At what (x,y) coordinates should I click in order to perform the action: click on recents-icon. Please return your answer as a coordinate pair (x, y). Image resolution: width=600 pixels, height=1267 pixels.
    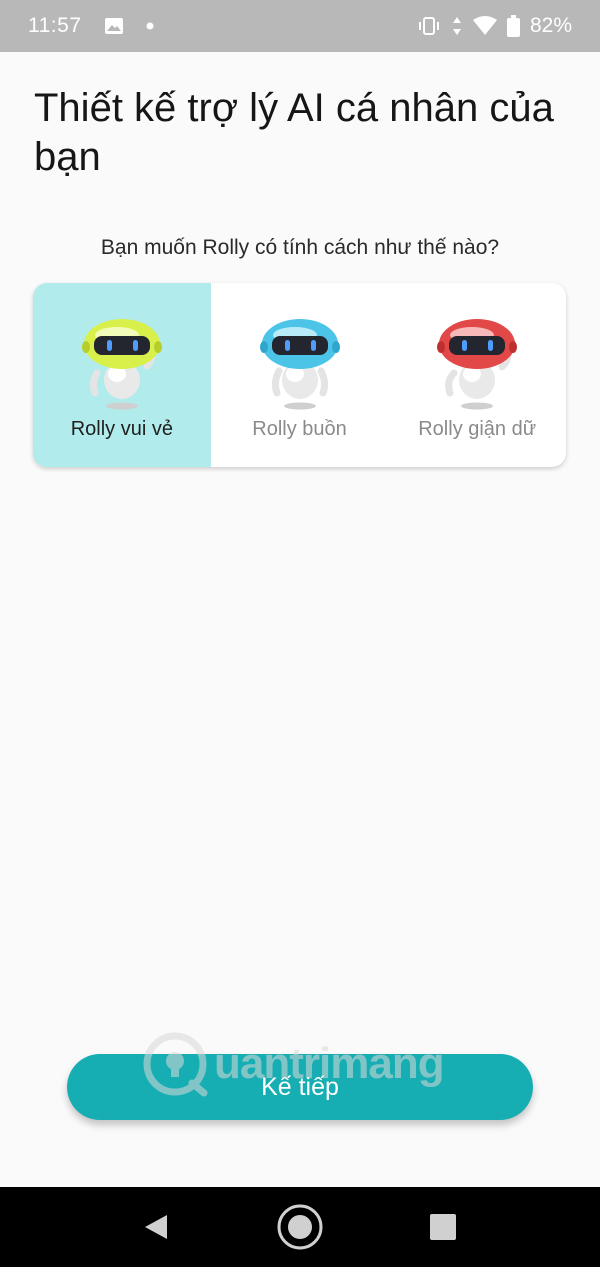
    Looking at the image, I should click on (443, 1227).